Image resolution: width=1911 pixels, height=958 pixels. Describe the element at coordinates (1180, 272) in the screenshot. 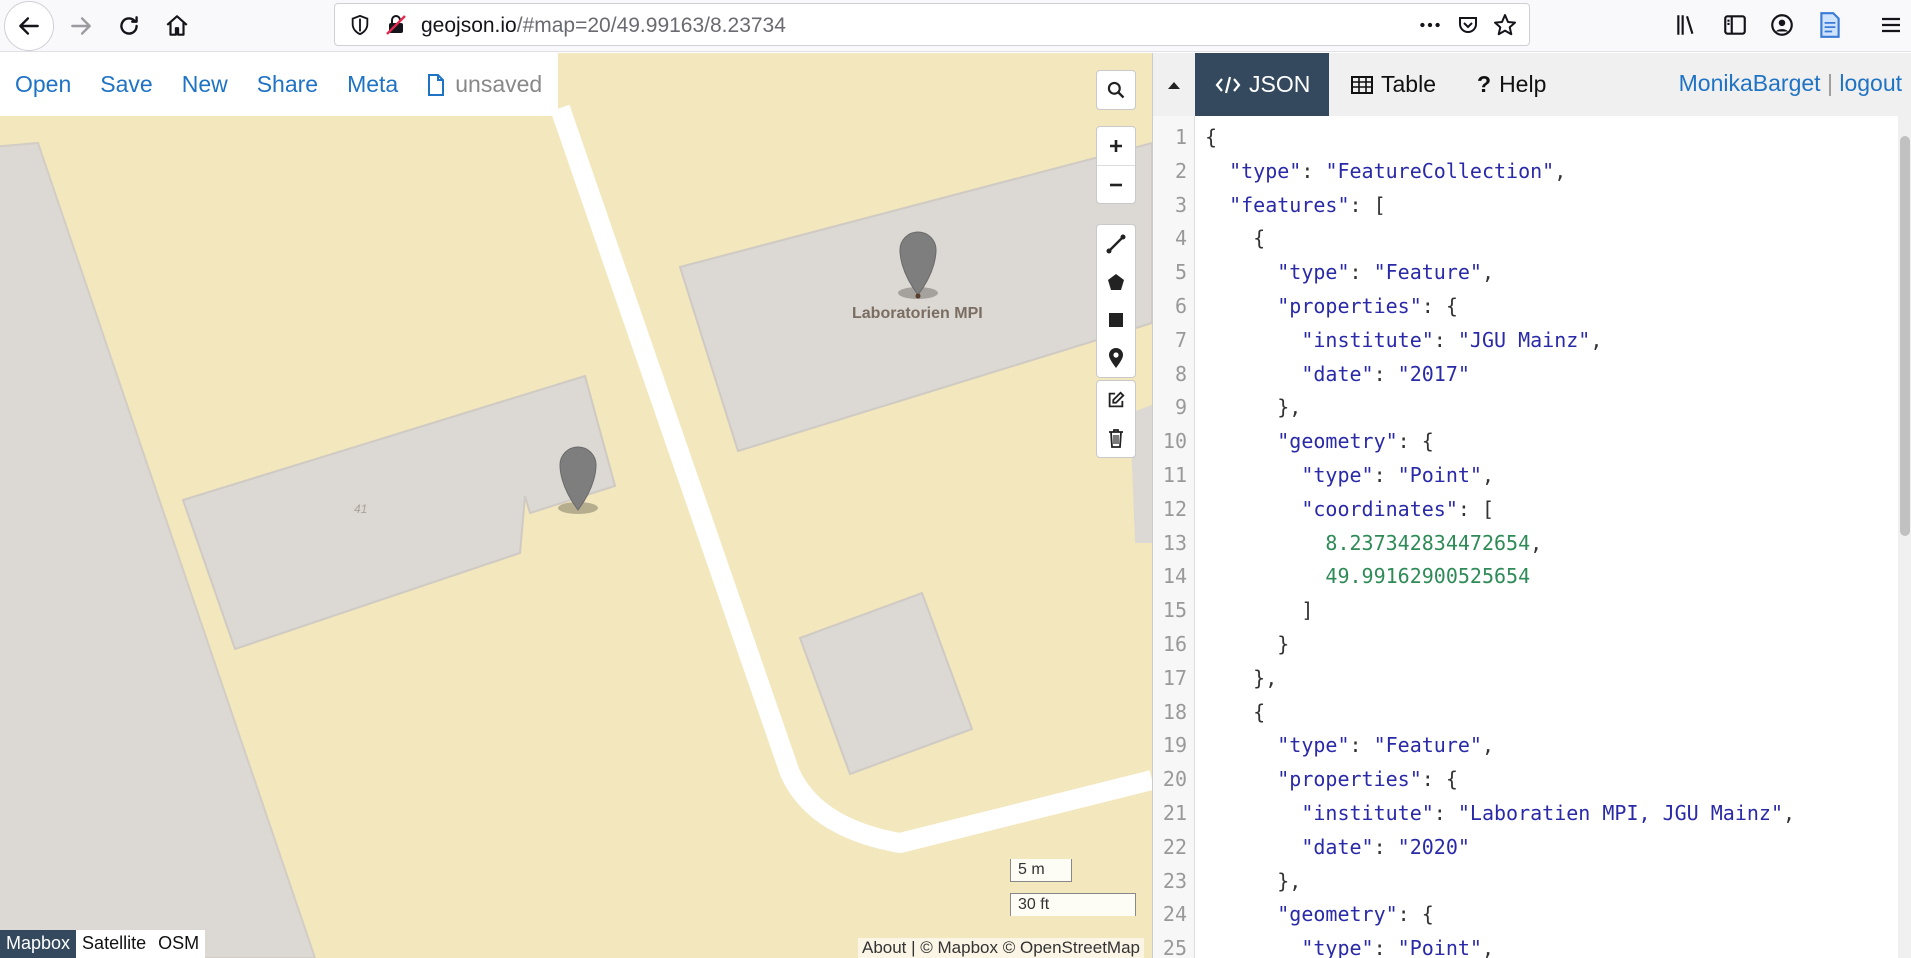

I see `line-number: 5` at that location.